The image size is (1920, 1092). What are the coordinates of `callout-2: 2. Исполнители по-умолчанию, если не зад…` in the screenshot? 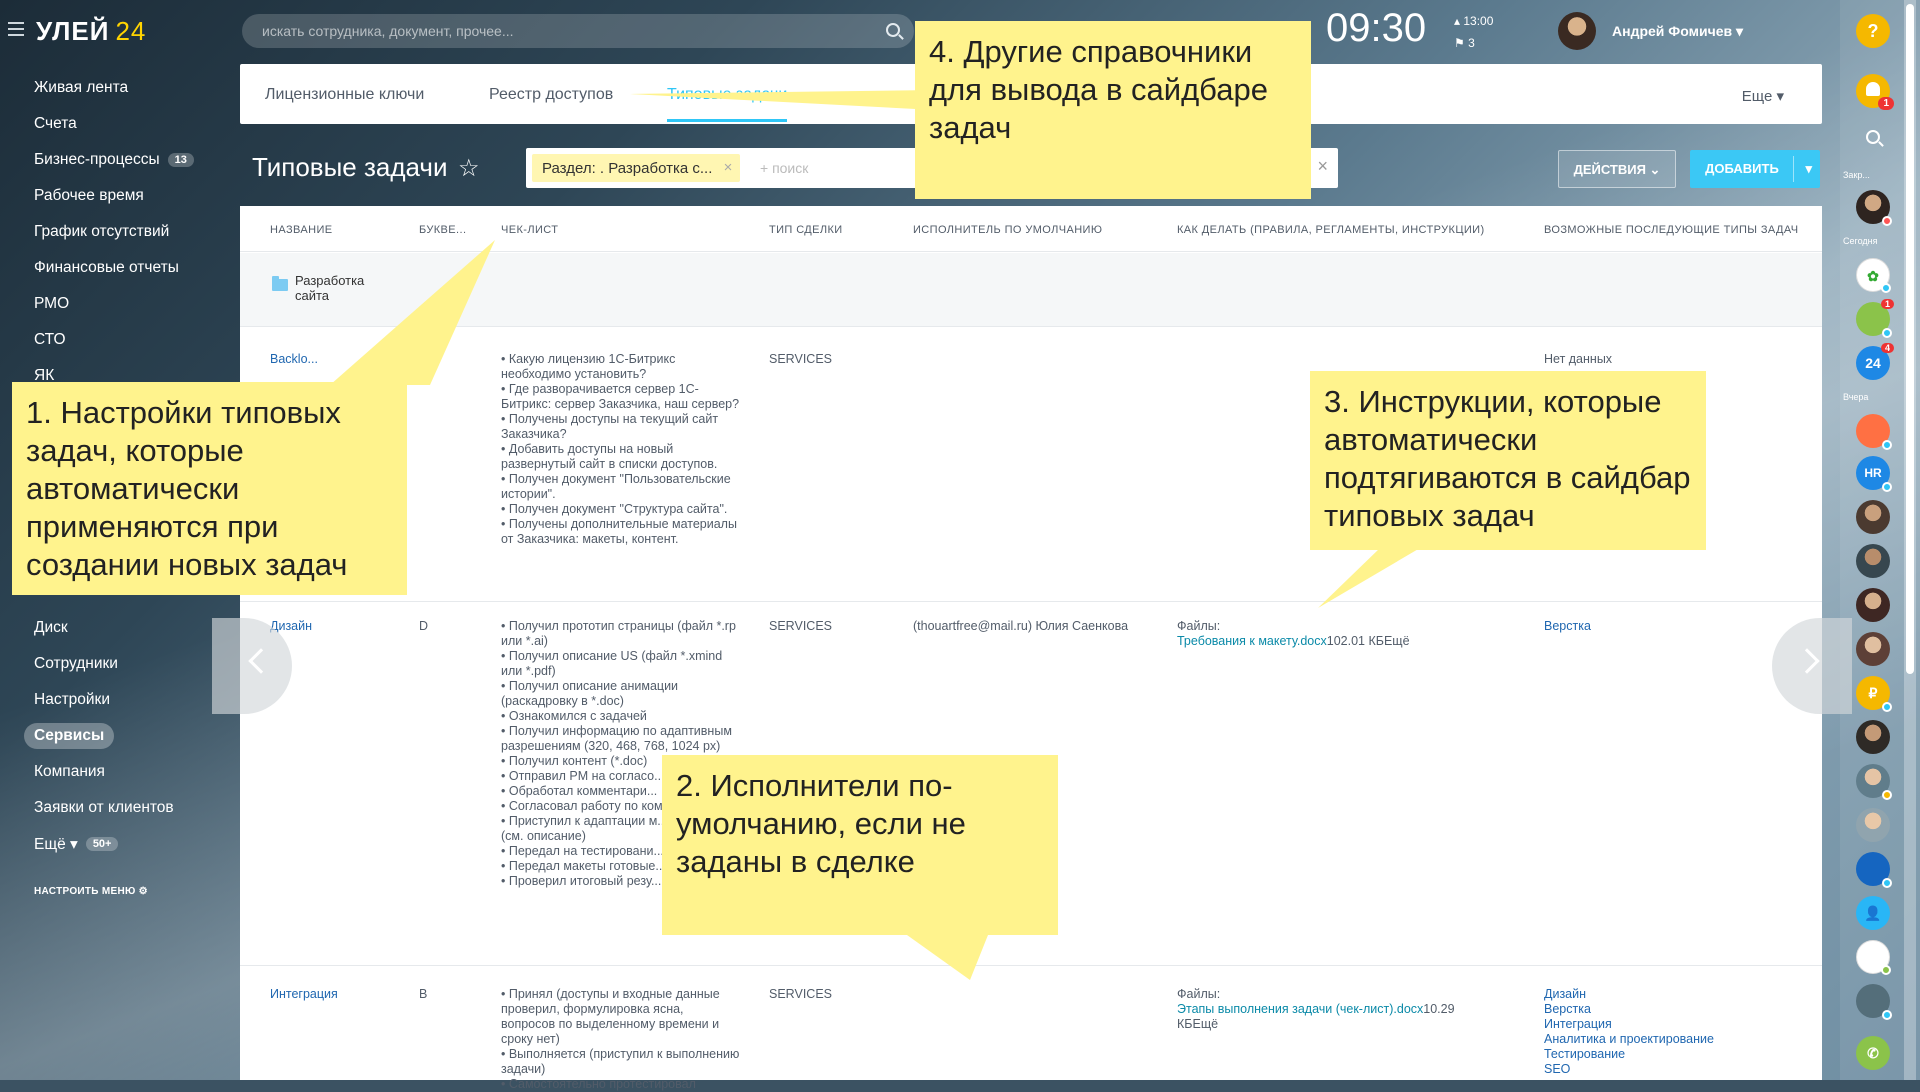 It's located at (860, 845).